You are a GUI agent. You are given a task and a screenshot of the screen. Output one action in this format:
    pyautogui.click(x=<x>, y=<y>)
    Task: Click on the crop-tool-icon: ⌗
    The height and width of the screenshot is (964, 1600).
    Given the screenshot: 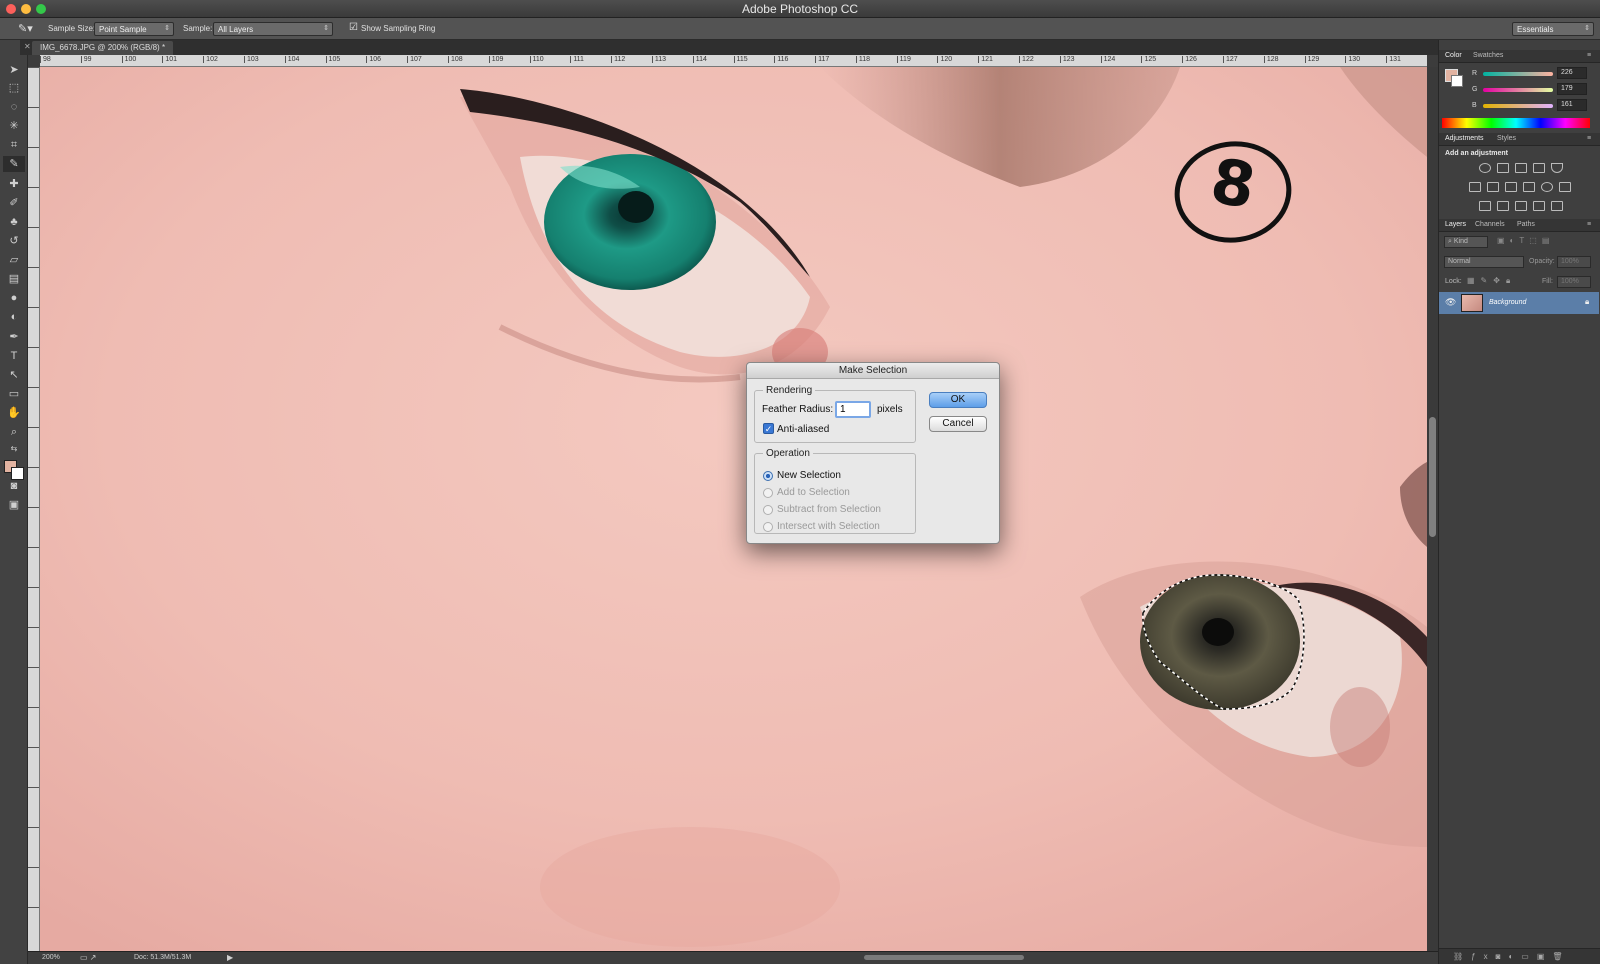 What is the action you would take?
    pyautogui.click(x=14, y=145)
    